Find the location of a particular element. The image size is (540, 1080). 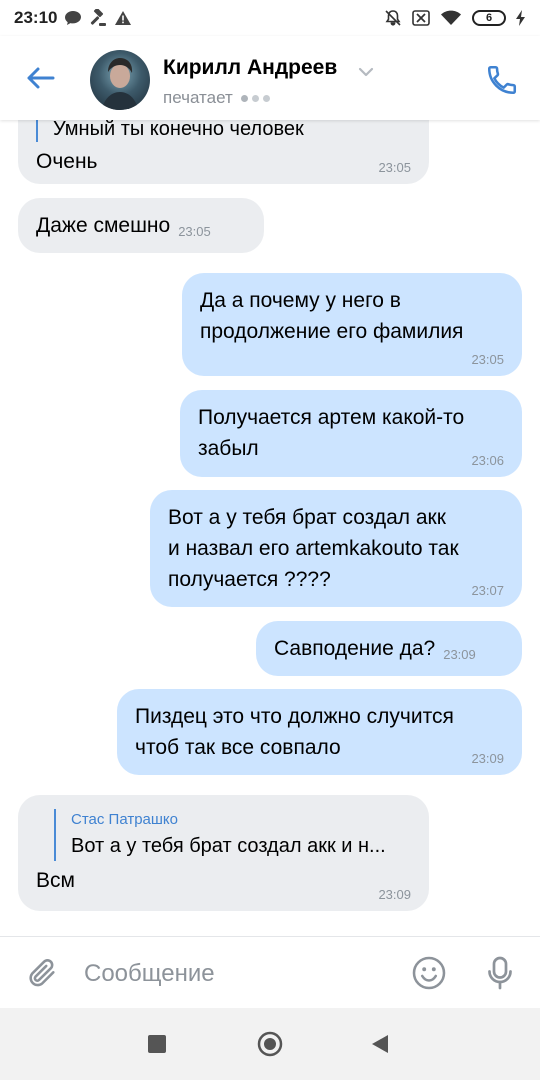

recents-button is located at coordinates (157, 1044).